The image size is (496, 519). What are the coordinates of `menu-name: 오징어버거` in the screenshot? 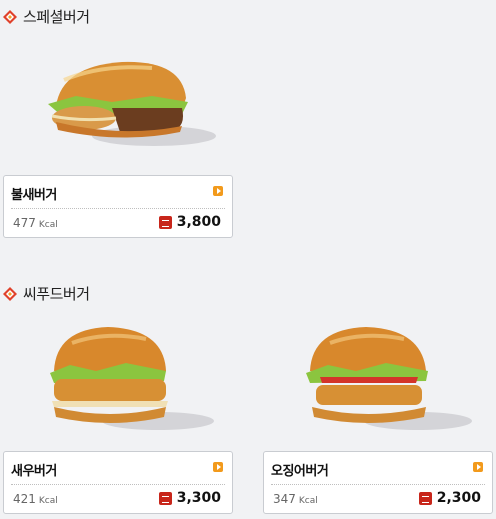 It's located at (300, 469).